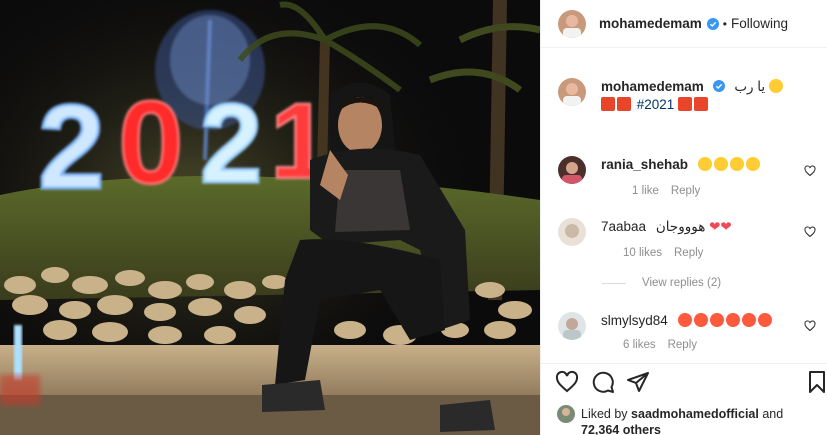  I want to click on comment-text: هوووجان, so click(680, 226).